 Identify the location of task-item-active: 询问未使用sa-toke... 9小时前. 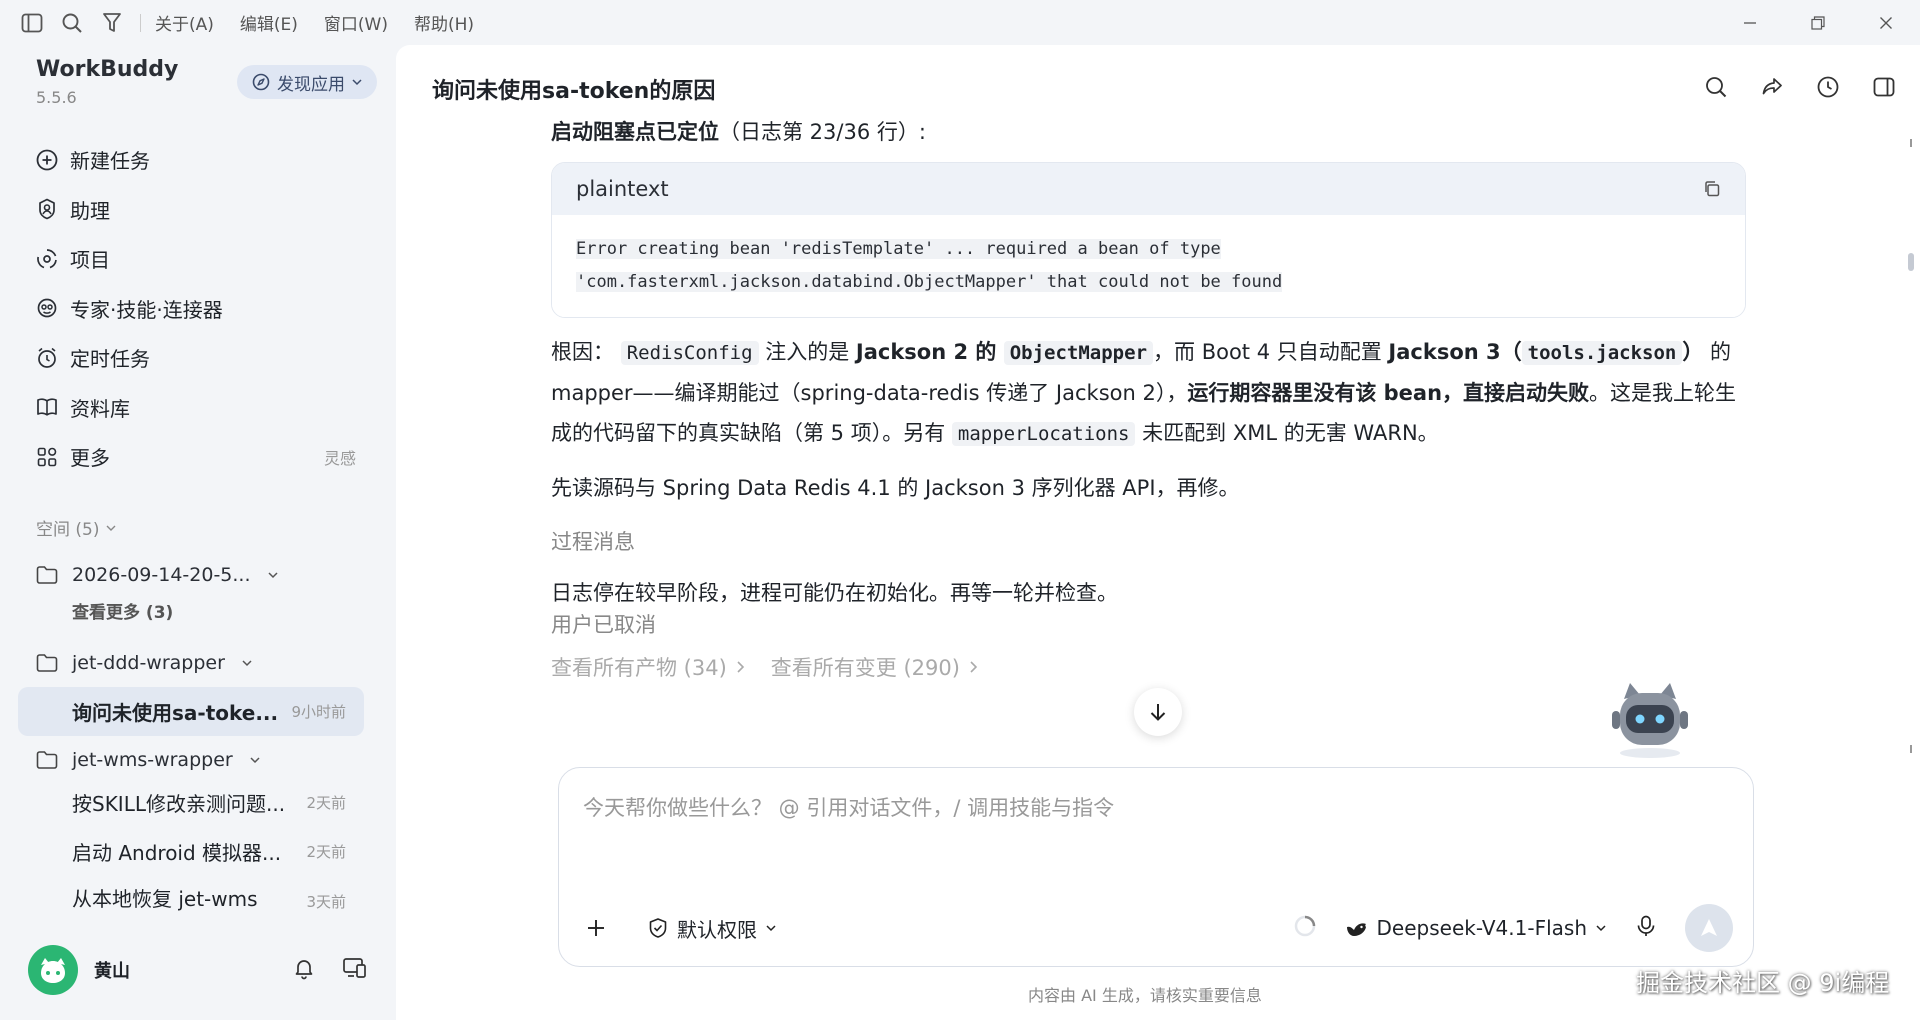
(191, 711).